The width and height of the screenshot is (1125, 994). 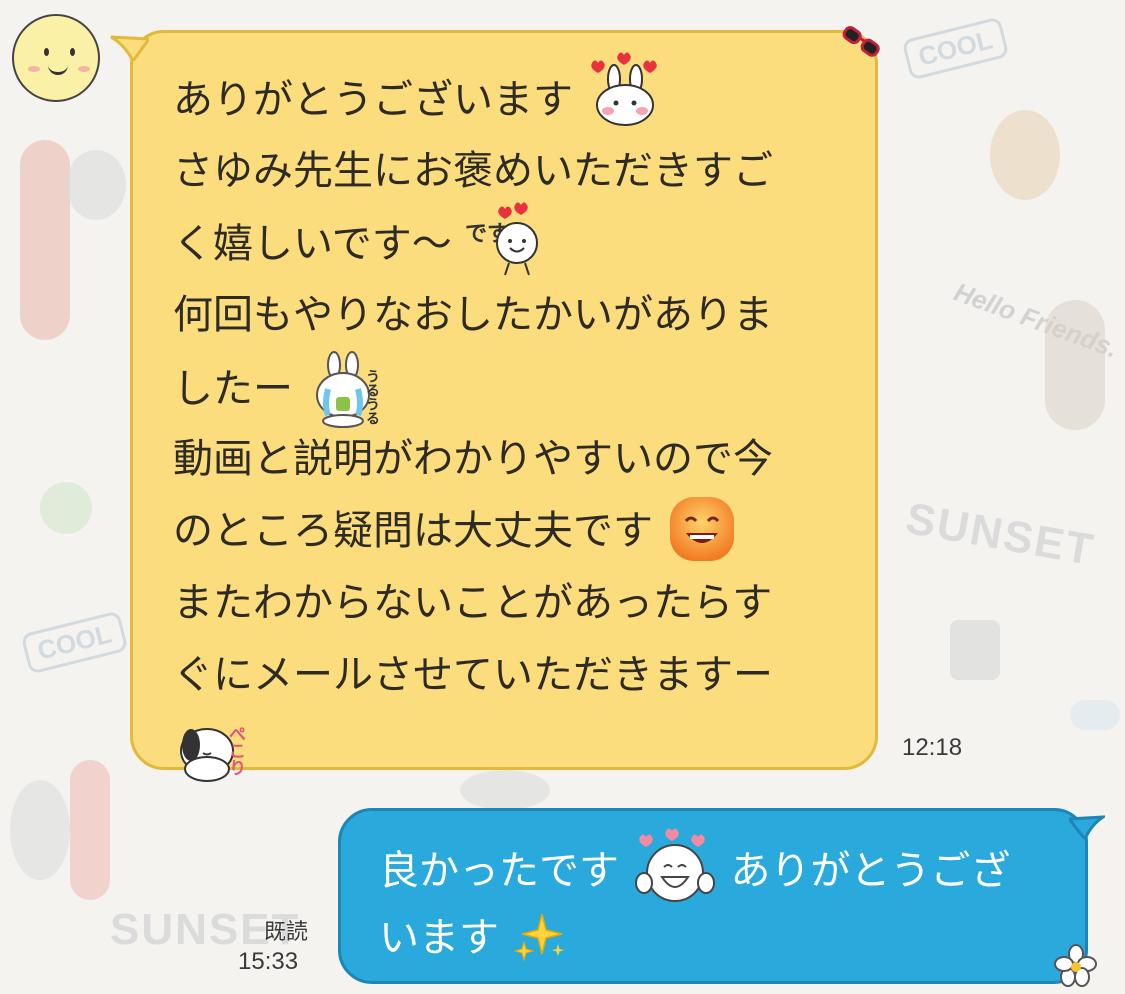 I want to click on message-line: ありがとうございます, so click(x=473, y=93).